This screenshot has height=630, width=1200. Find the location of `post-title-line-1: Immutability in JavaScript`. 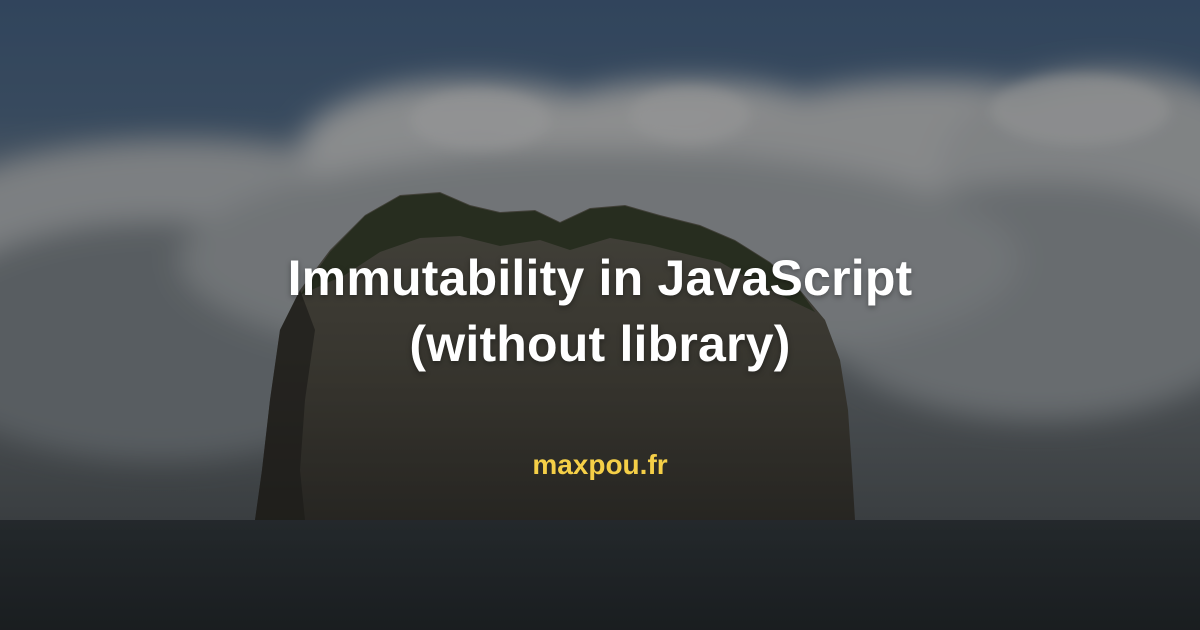

post-title-line-1: Immutability in JavaScript is located at coordinates (600, 278).